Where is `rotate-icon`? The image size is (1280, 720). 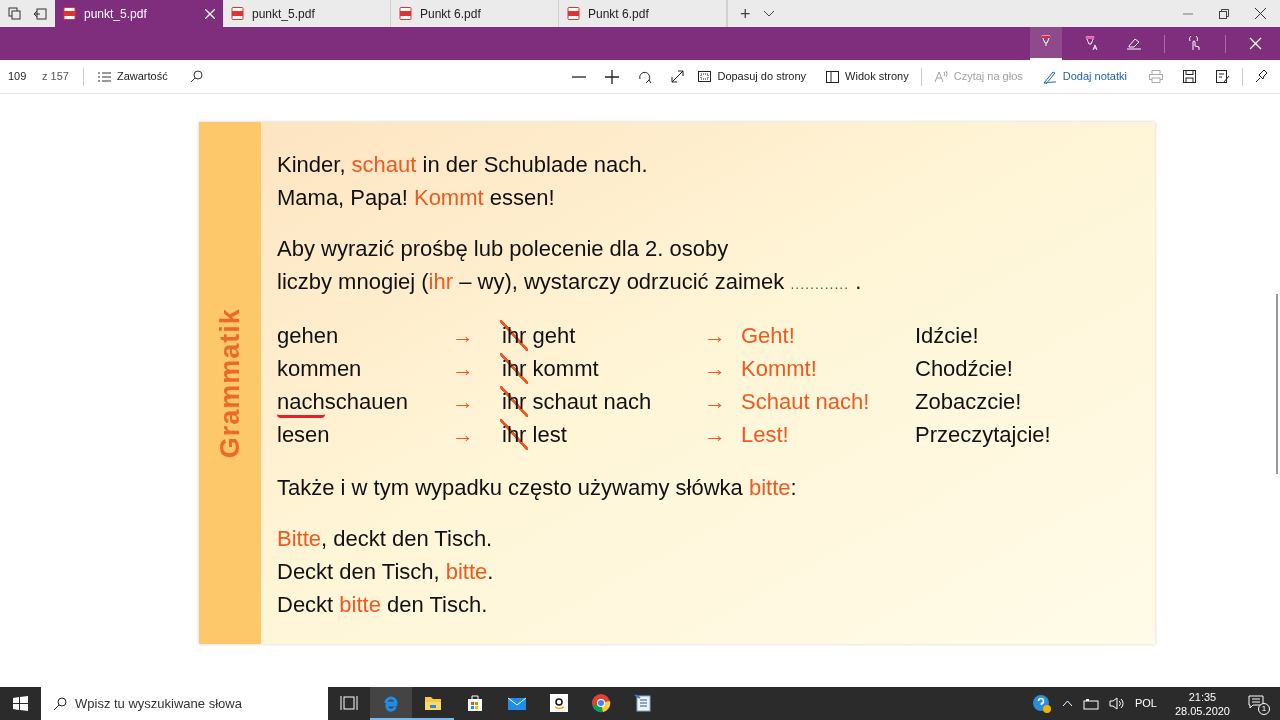 rotate-icon is located at coordinates (645, 76).